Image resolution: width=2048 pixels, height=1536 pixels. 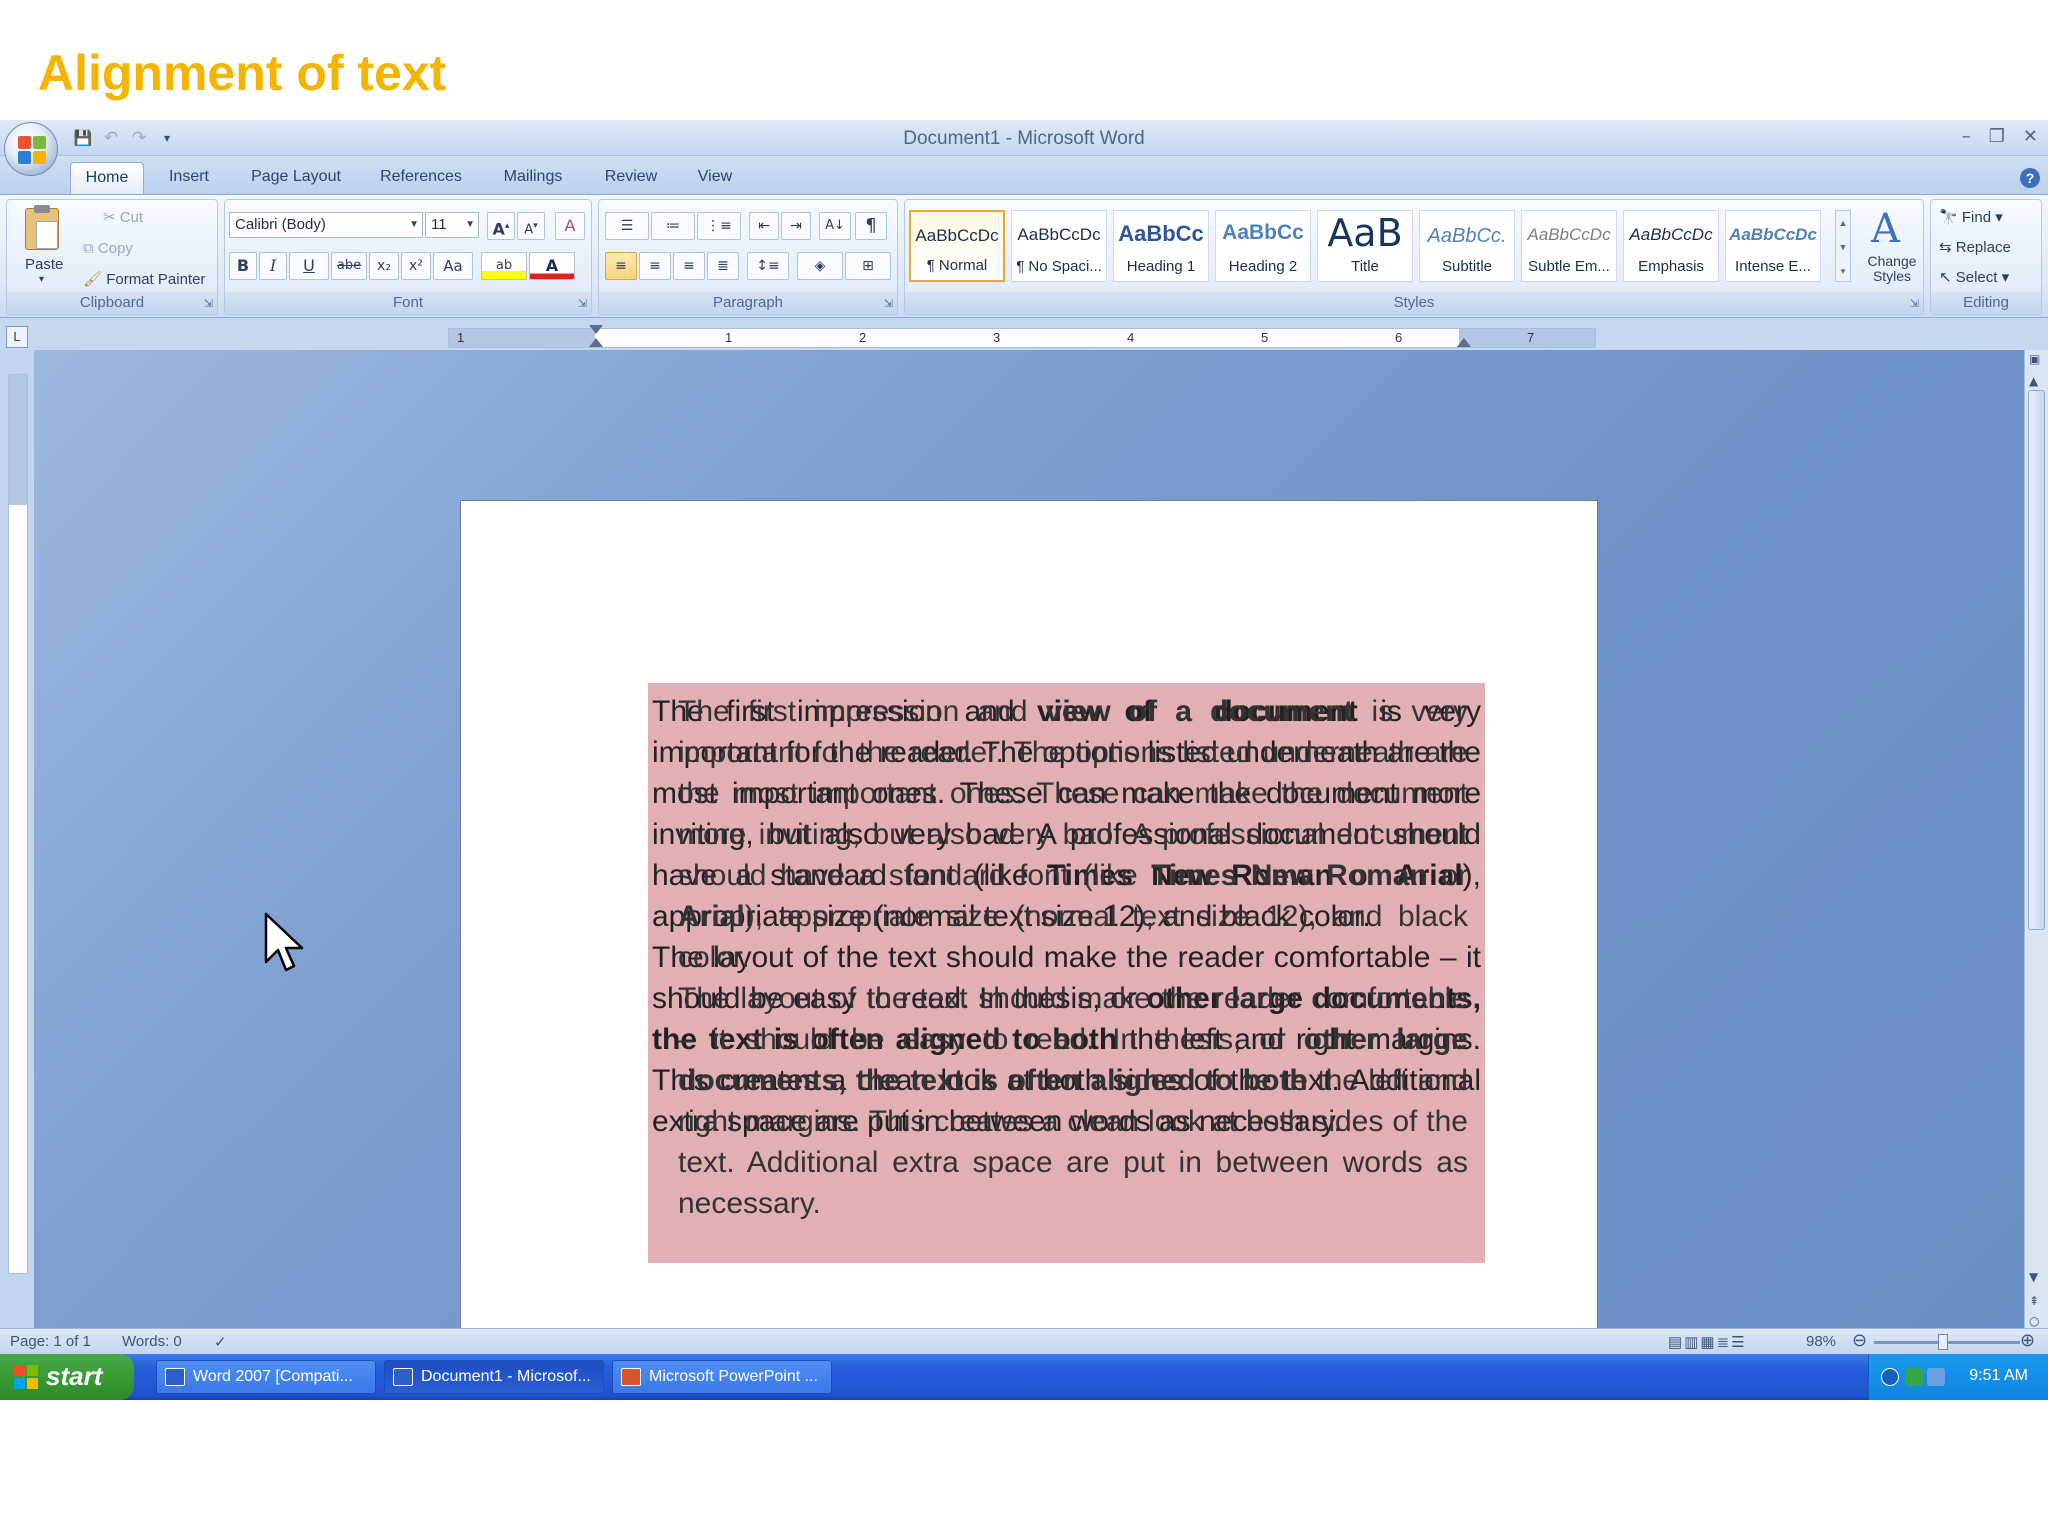 I want to click on view-buttons: ▤▥▦≣☰, so click(x=1707, y=1342).